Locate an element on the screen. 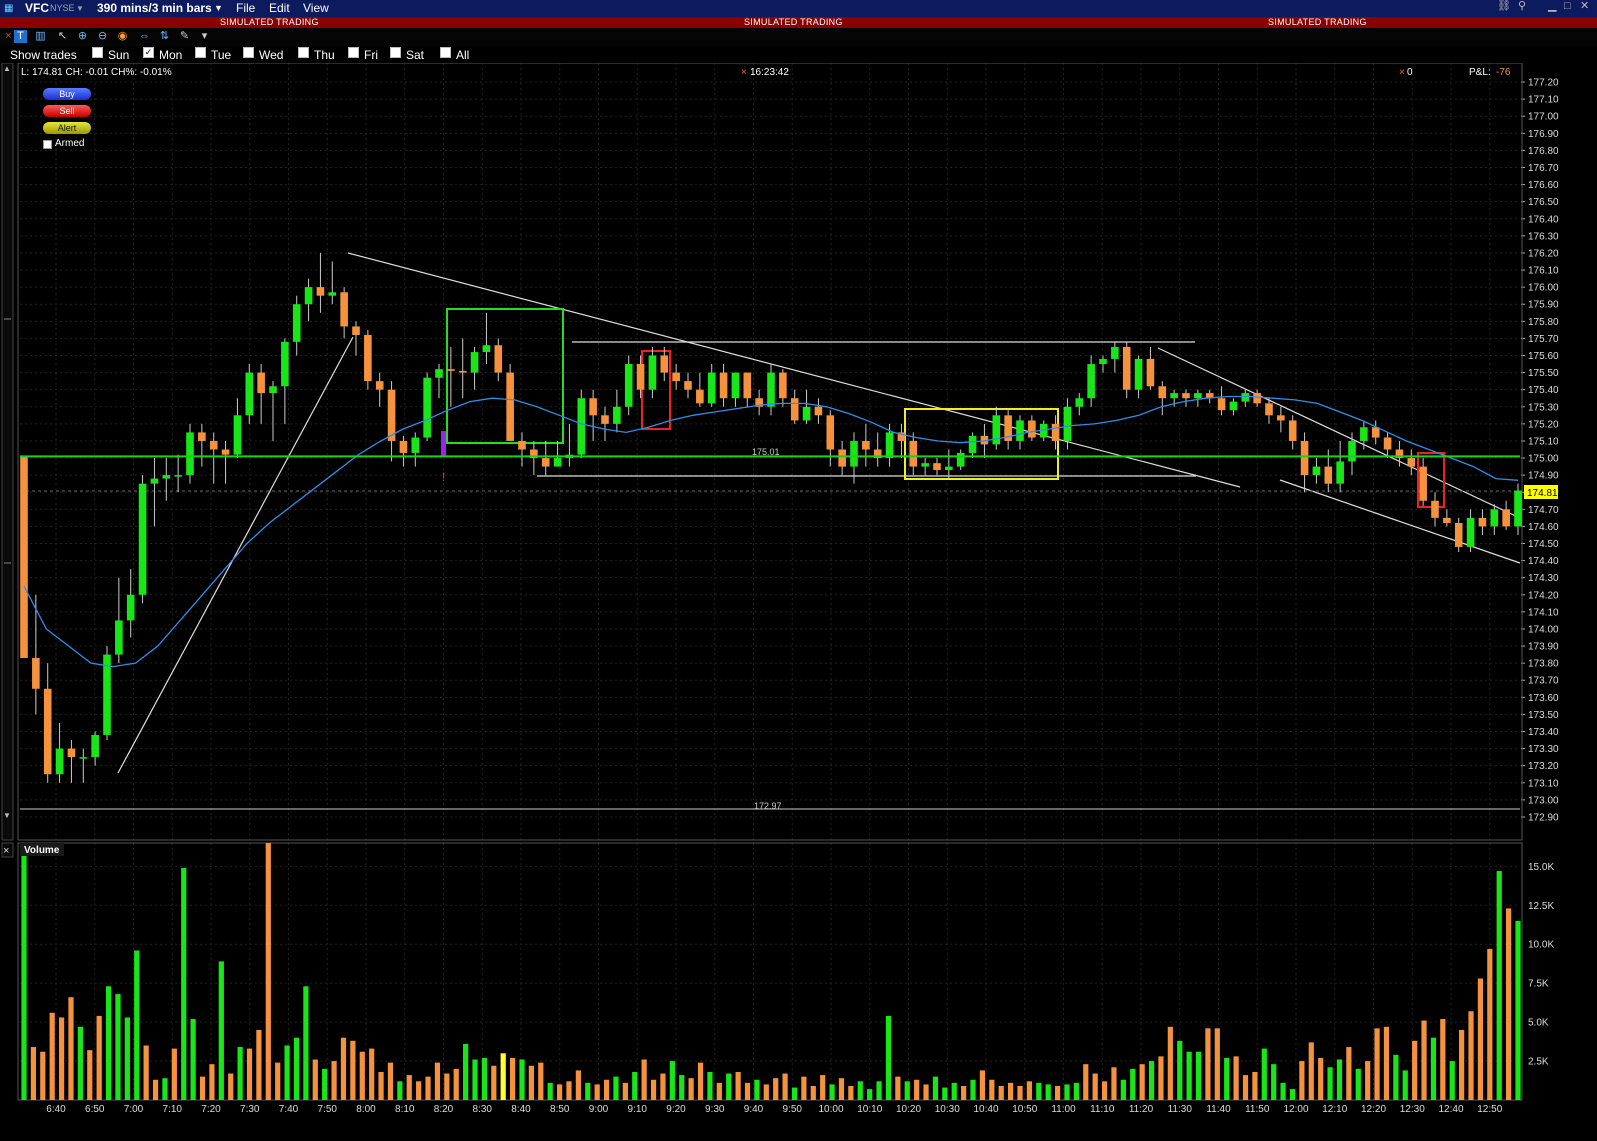  checkbox-fri is located at coordinates (353, 52).